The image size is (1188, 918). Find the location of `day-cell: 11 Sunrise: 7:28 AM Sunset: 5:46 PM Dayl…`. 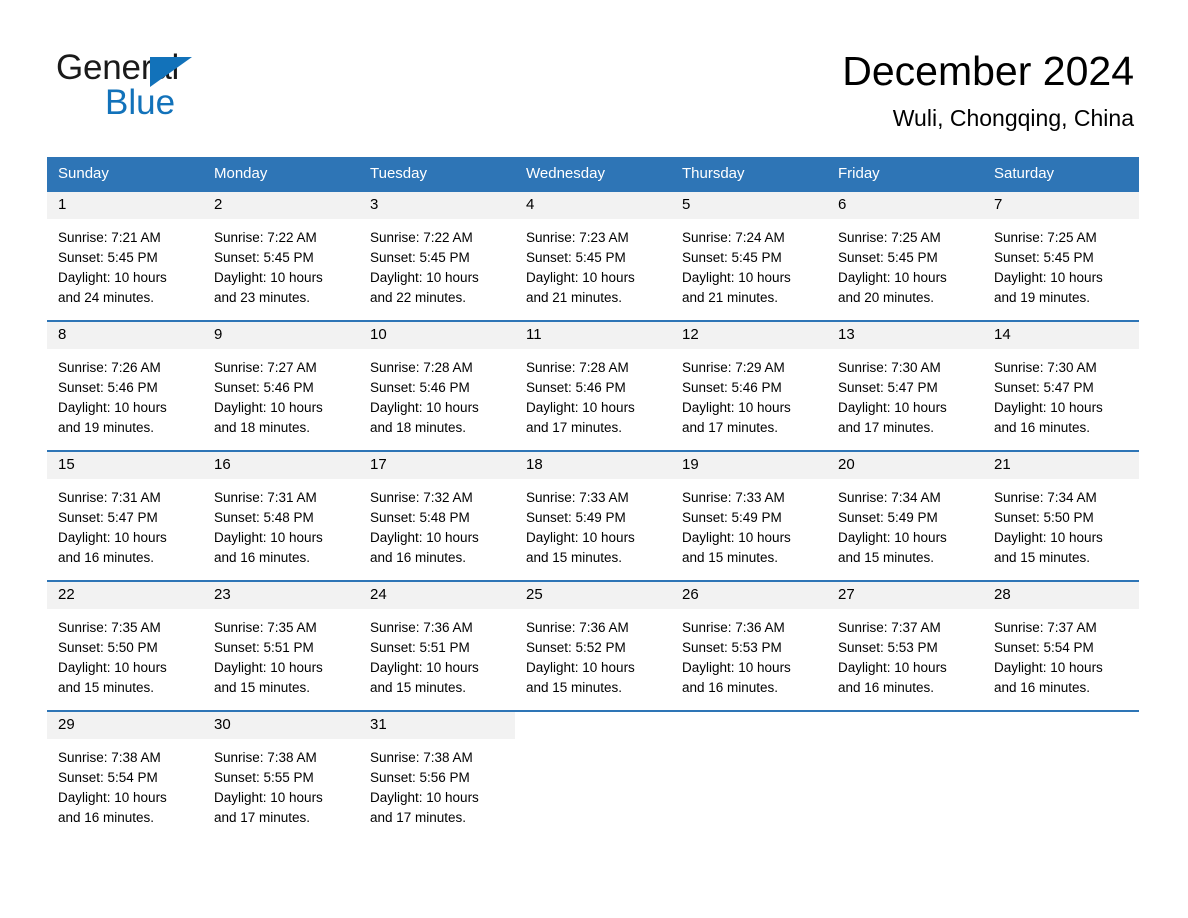

day-cell: 11 Sunrise: 7:28 AM Sunset: 5:46 PM Dayl… is located at coordinates (593, 386).